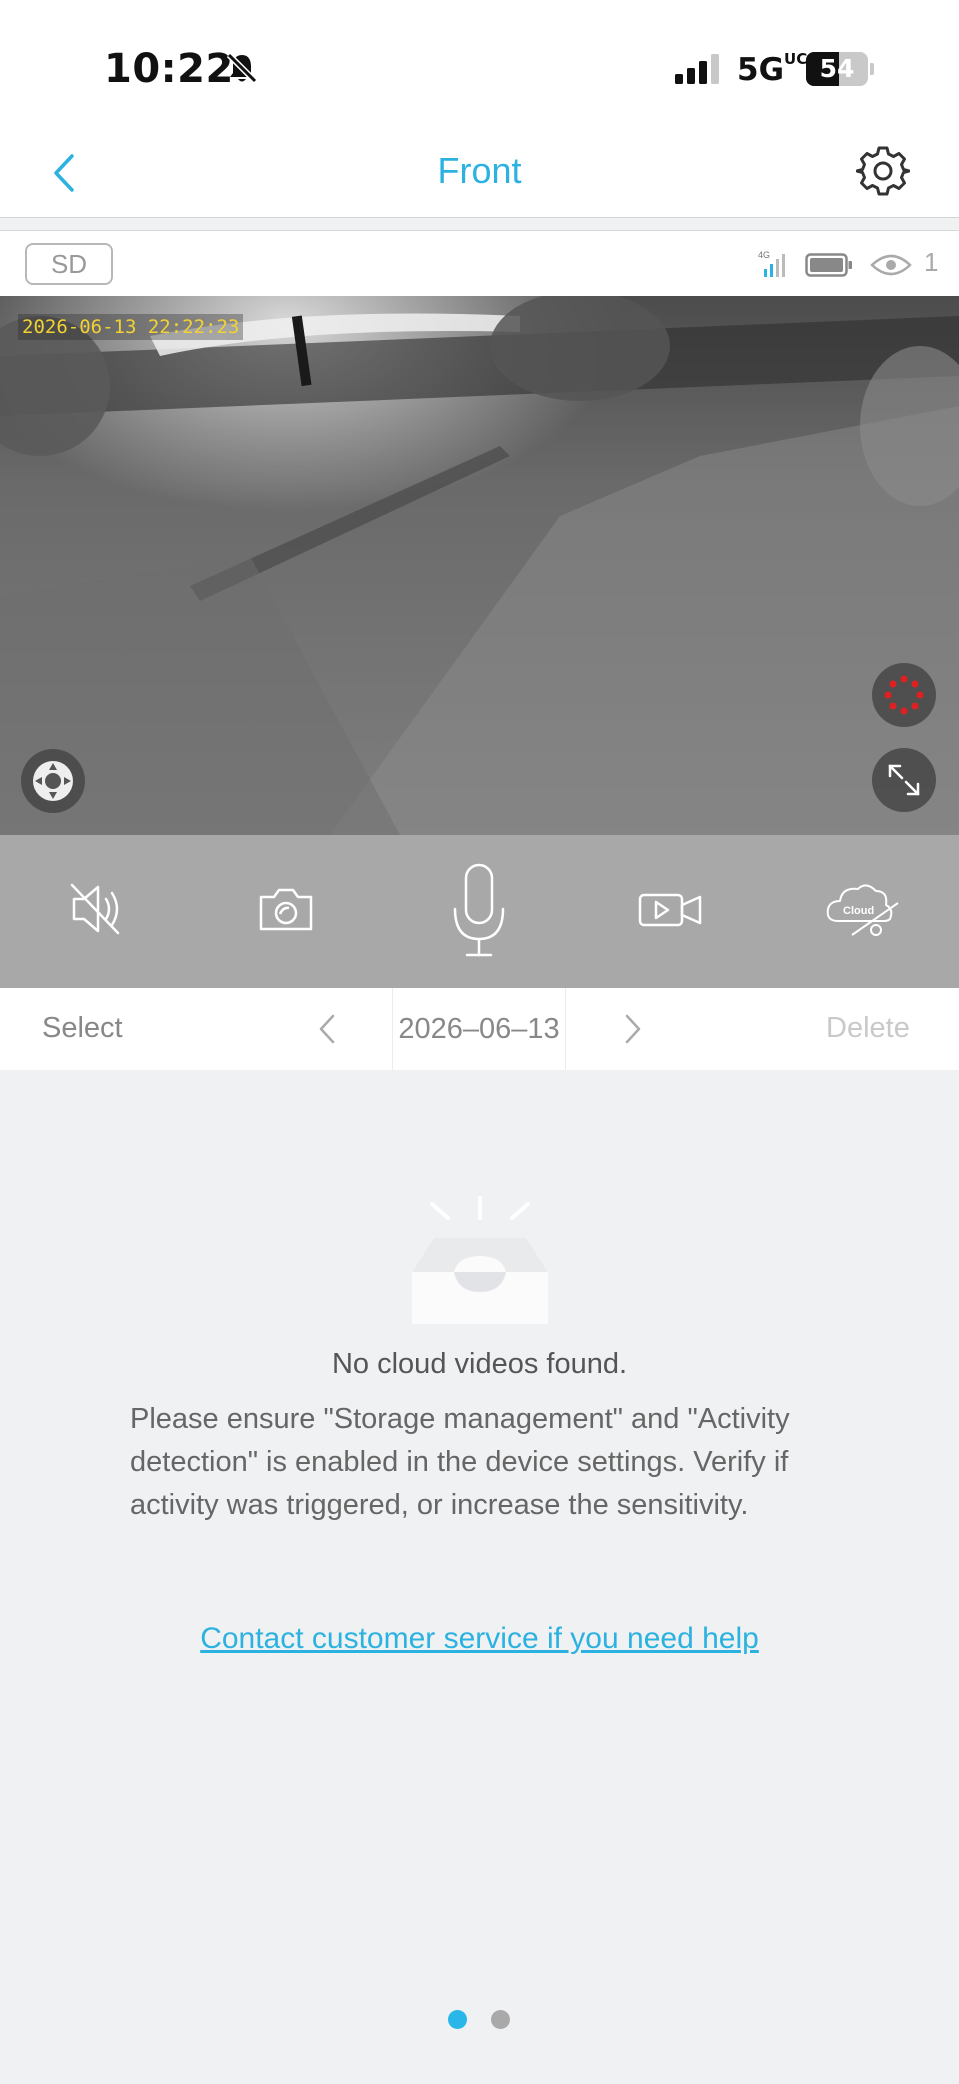 This screenshot has height=2084, width=959. Describe the element at coordinates (131, 327) in the screenshot. I see `video-timestamp: 2026-06-13 22:22:23` at that location.